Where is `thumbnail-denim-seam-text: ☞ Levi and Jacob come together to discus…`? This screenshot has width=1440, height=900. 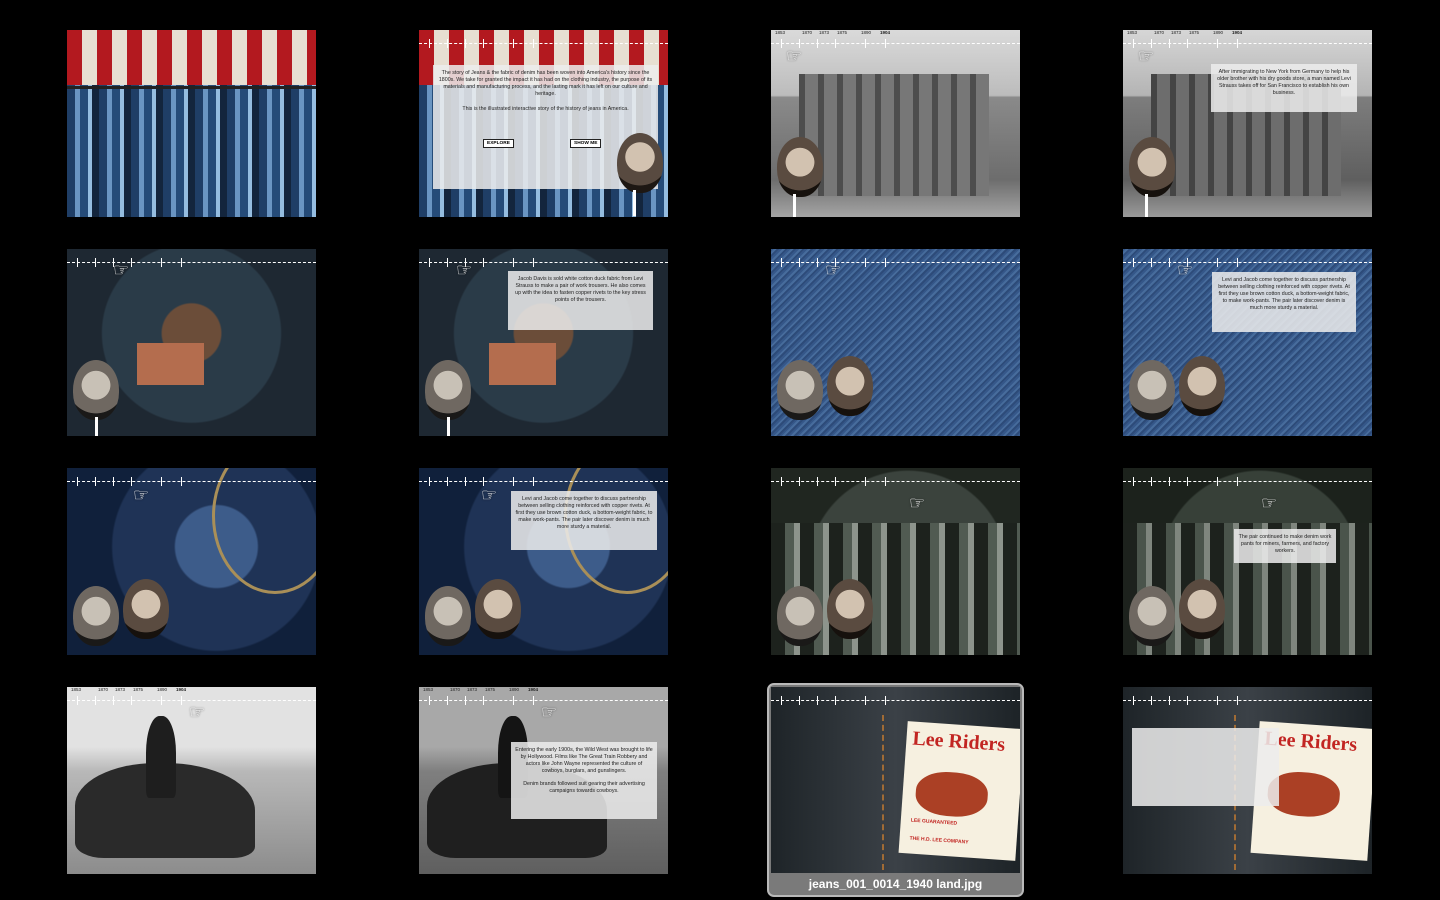 thumbnail-denim-seam-text: ☞ Levi and Jacob come together to discus… is located at coordinates (543, 561).